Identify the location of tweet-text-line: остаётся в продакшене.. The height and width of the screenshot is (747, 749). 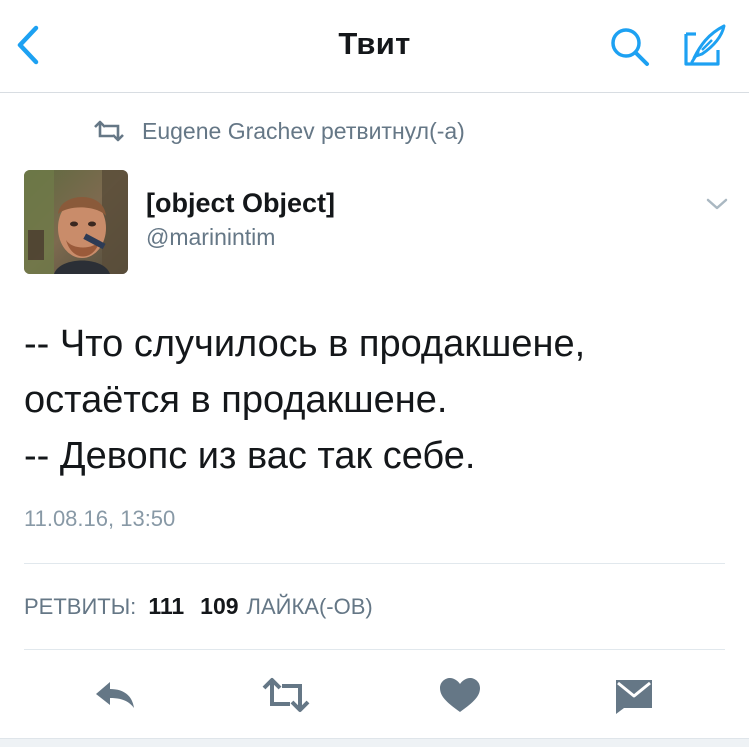
(236, 400).